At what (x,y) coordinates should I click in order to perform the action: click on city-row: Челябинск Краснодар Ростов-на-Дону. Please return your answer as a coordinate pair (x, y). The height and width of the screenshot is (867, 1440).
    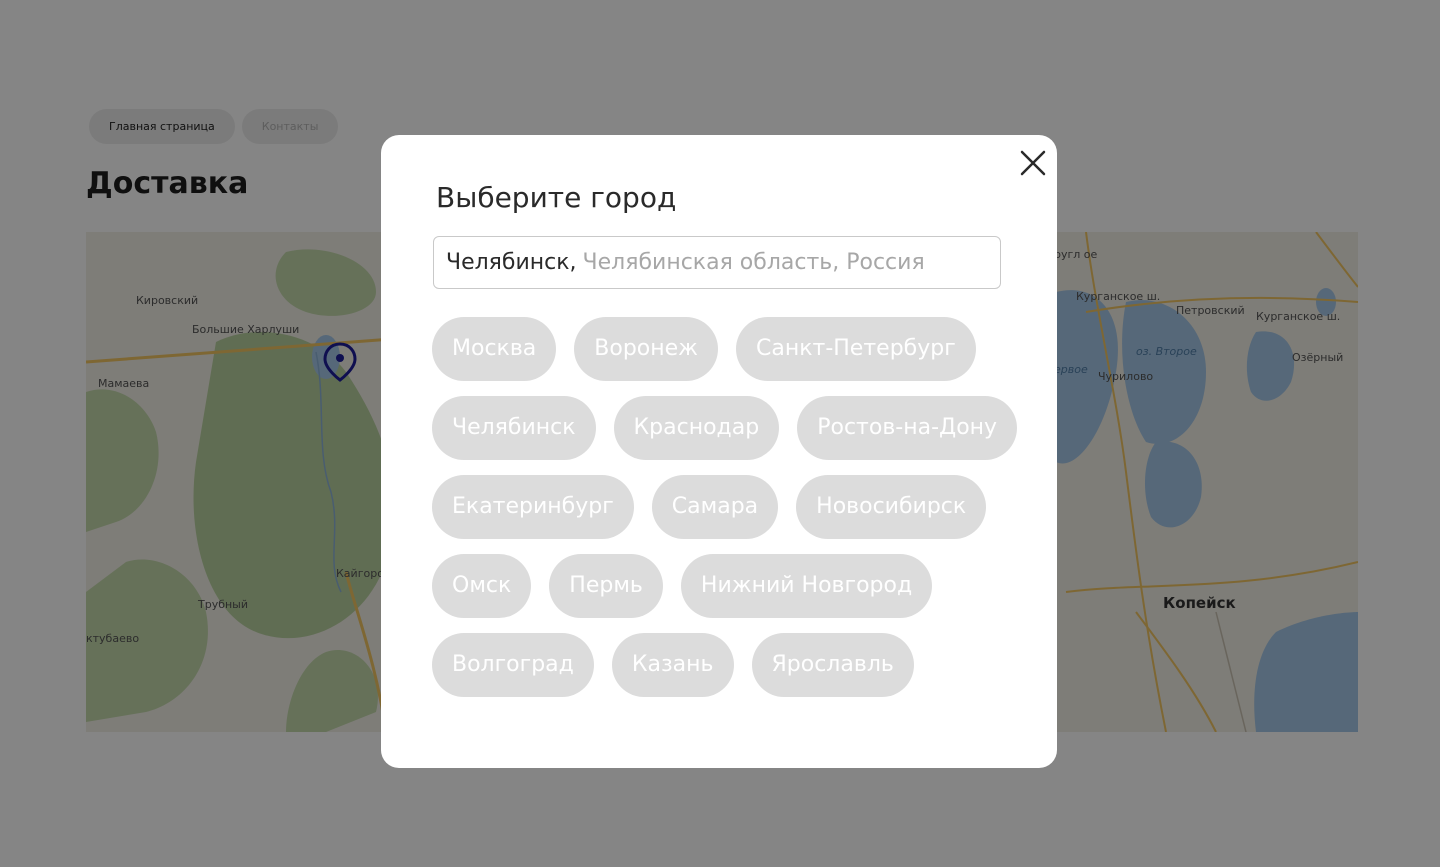
    Looking at the image, I should click on (732, 428).